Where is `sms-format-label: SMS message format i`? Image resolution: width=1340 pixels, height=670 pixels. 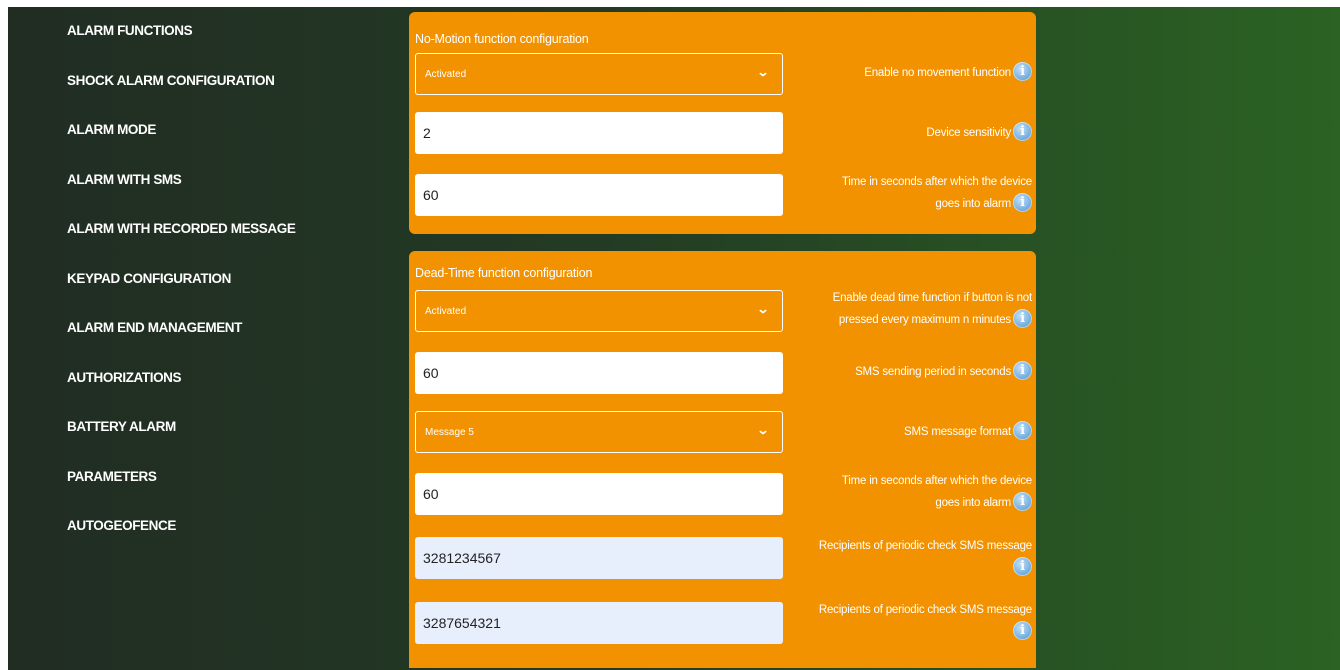 sms-format-label: SMS message format i is located at coordinates (906, 432).